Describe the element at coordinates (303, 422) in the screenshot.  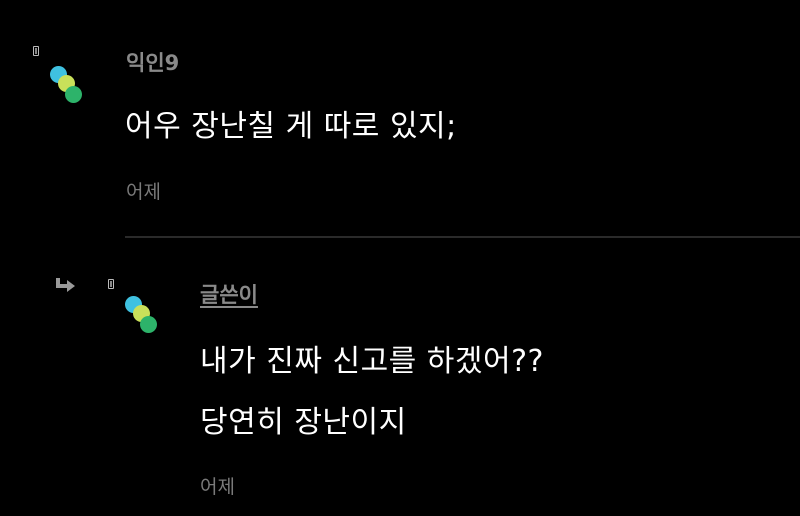
I see `comment-text: 당연히 장난이지` at that location.